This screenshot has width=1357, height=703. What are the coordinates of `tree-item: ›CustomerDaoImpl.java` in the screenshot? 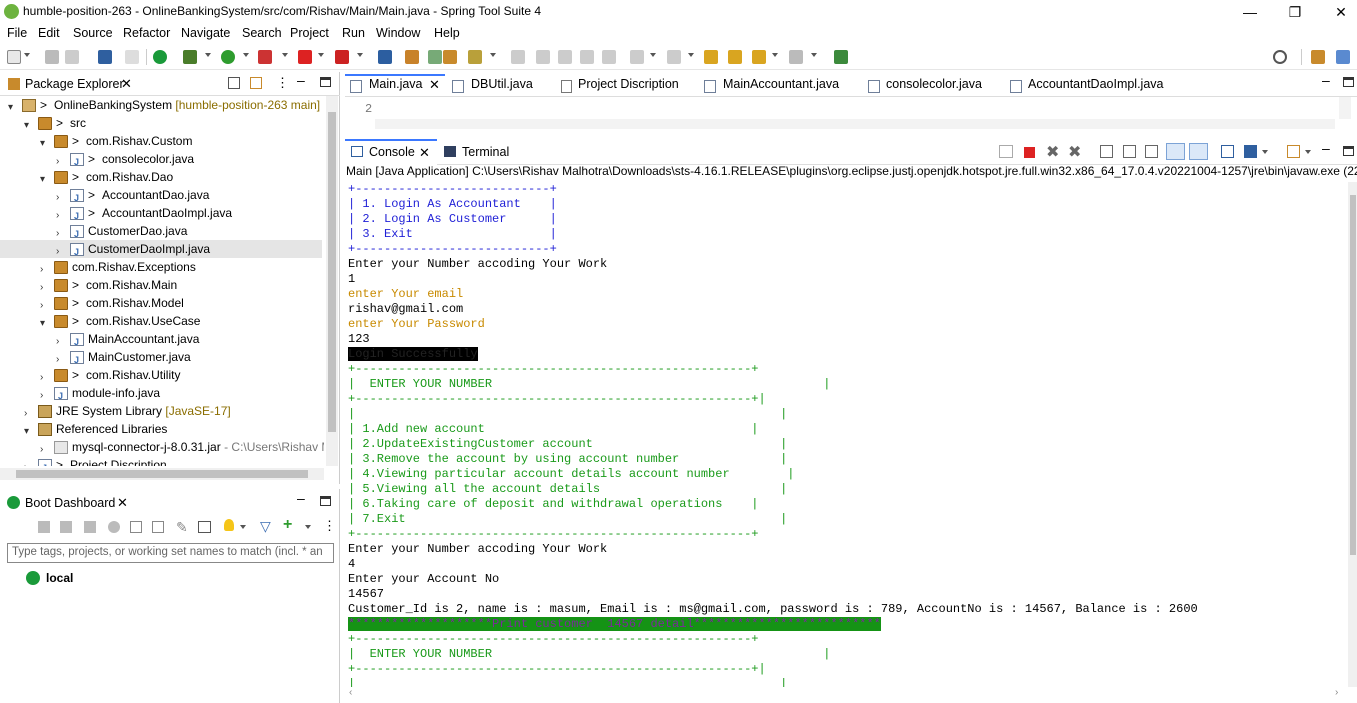 It's located at (161, 250).